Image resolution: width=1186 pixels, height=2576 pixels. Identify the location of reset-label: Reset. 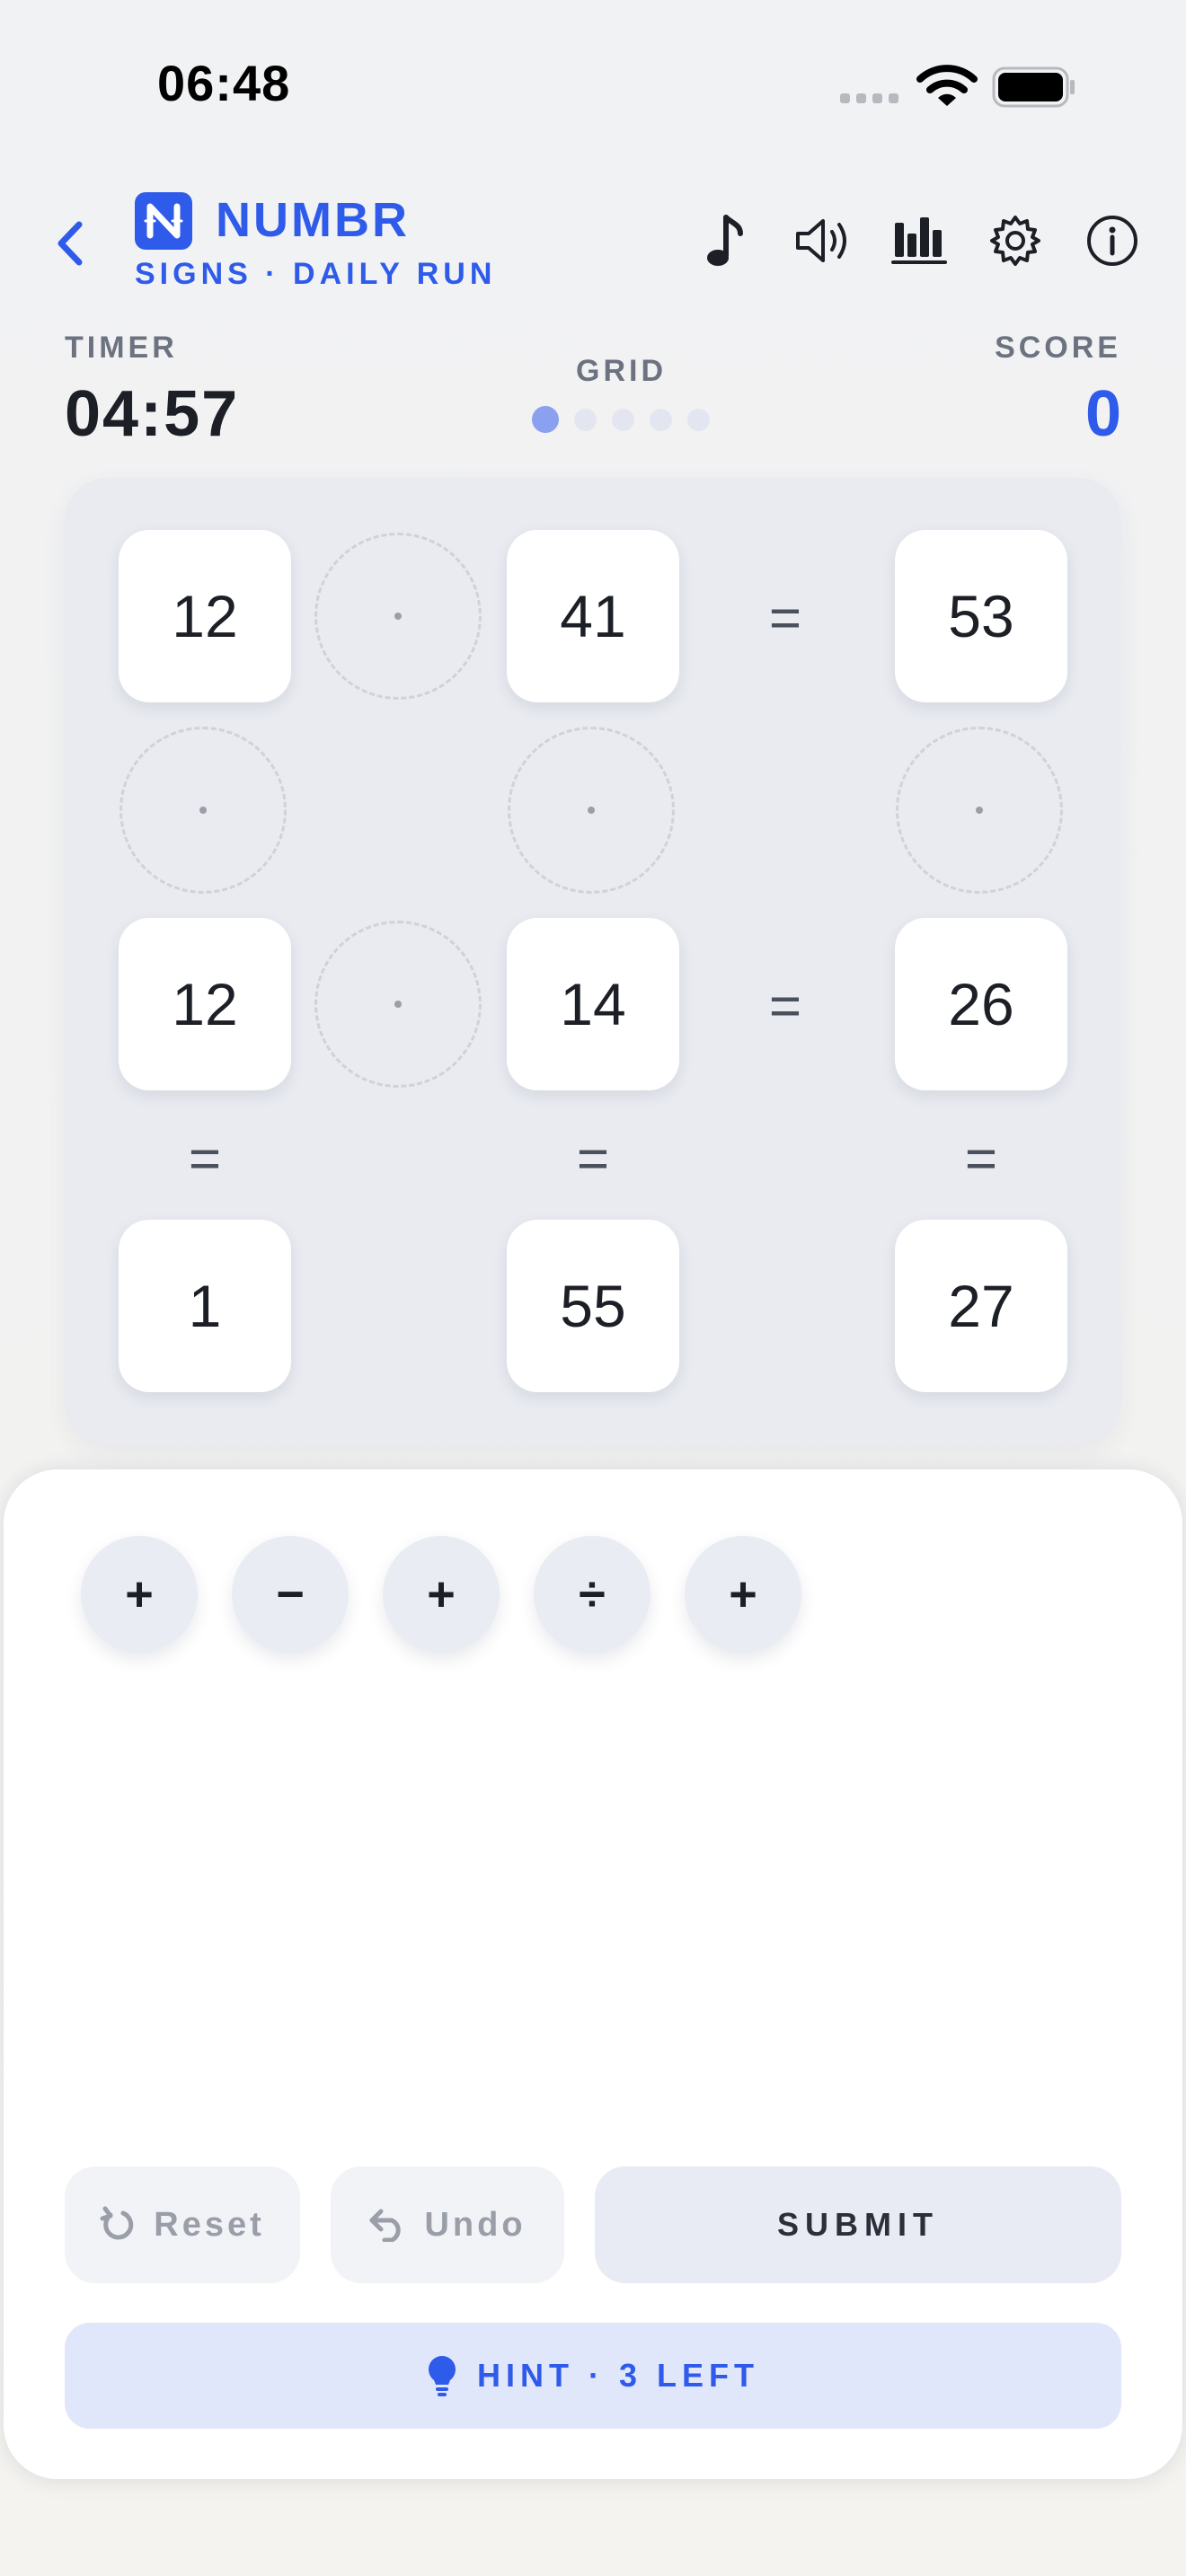
(209, 2224).